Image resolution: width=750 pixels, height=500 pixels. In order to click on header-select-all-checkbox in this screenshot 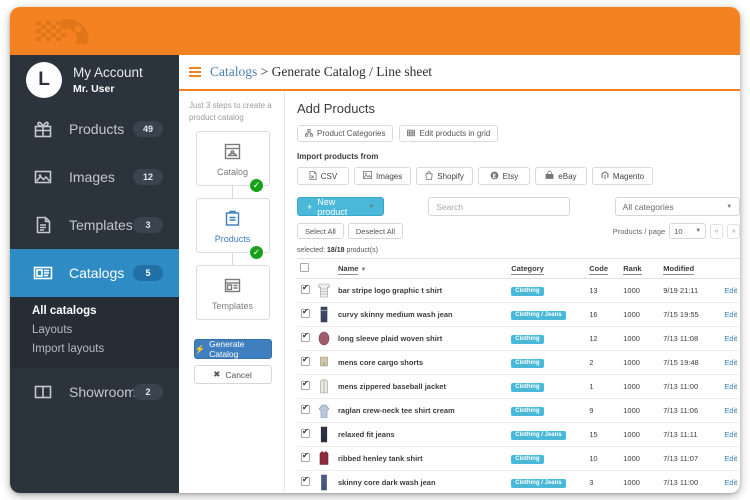, I will do `click(305, 268)`.